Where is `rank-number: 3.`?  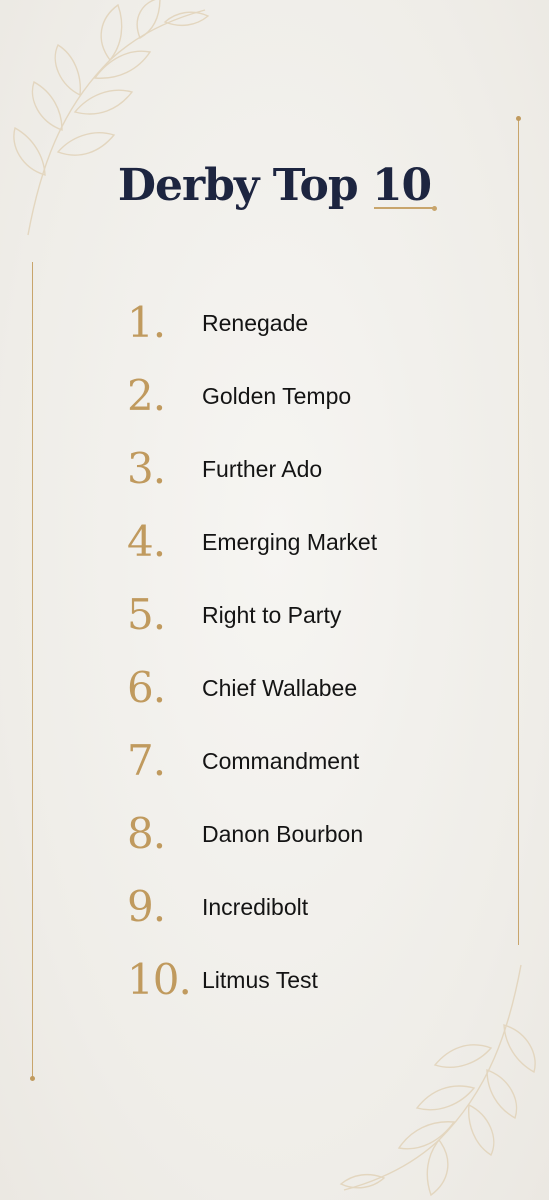 rank-number: 3. is located at coordinates (146, 468).